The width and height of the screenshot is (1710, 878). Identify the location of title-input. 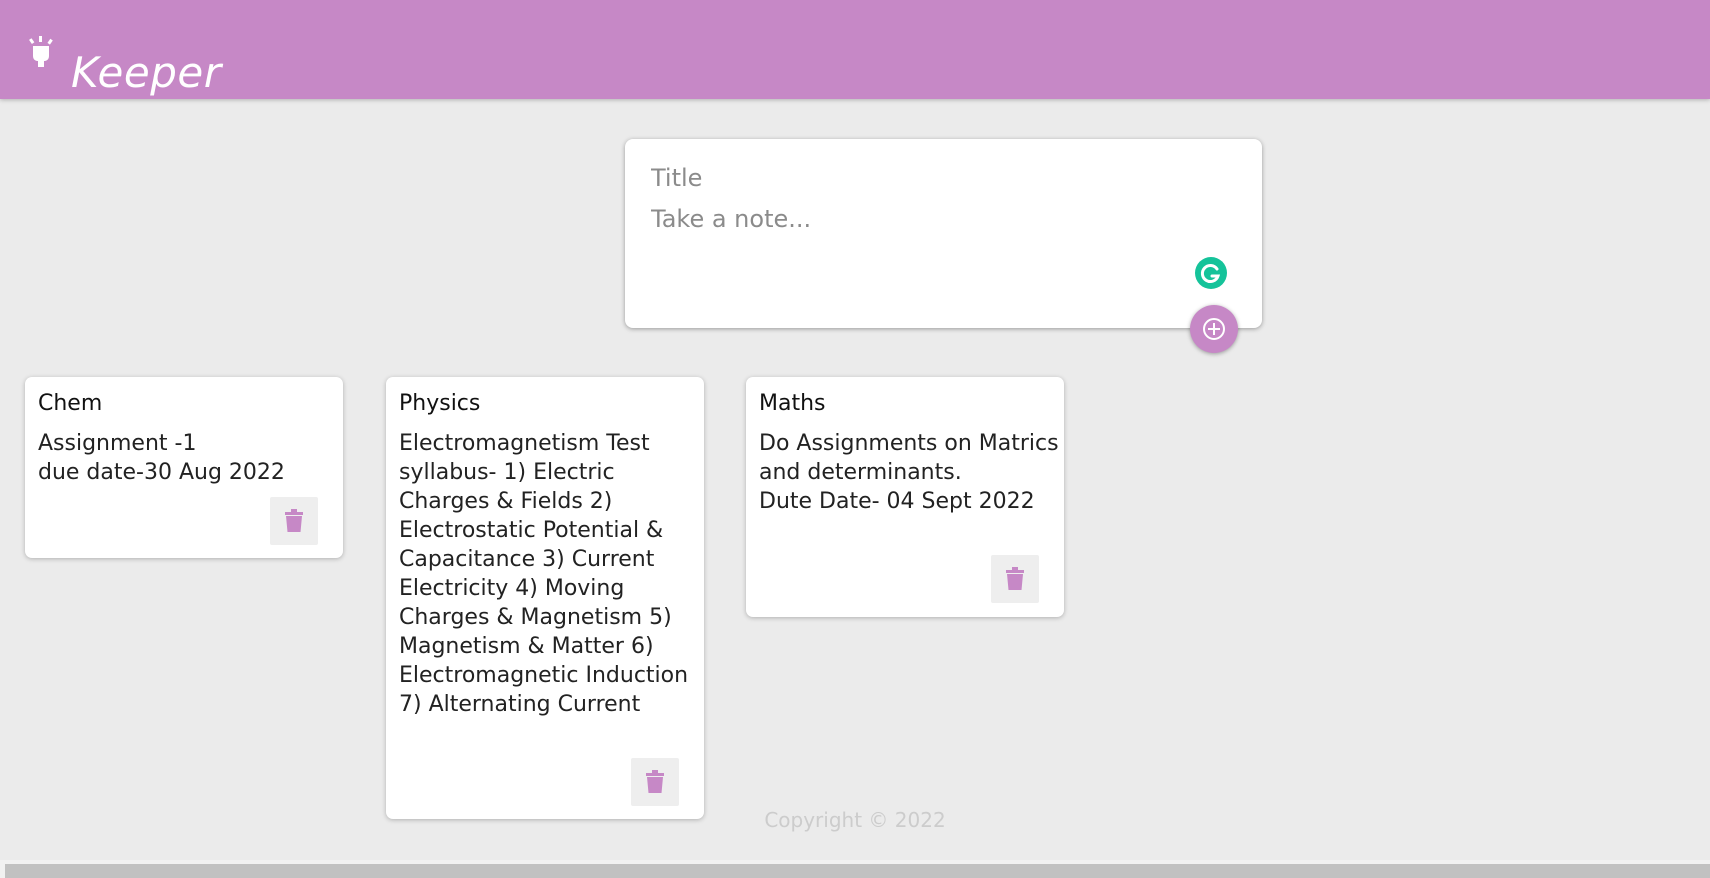
(931, 178).